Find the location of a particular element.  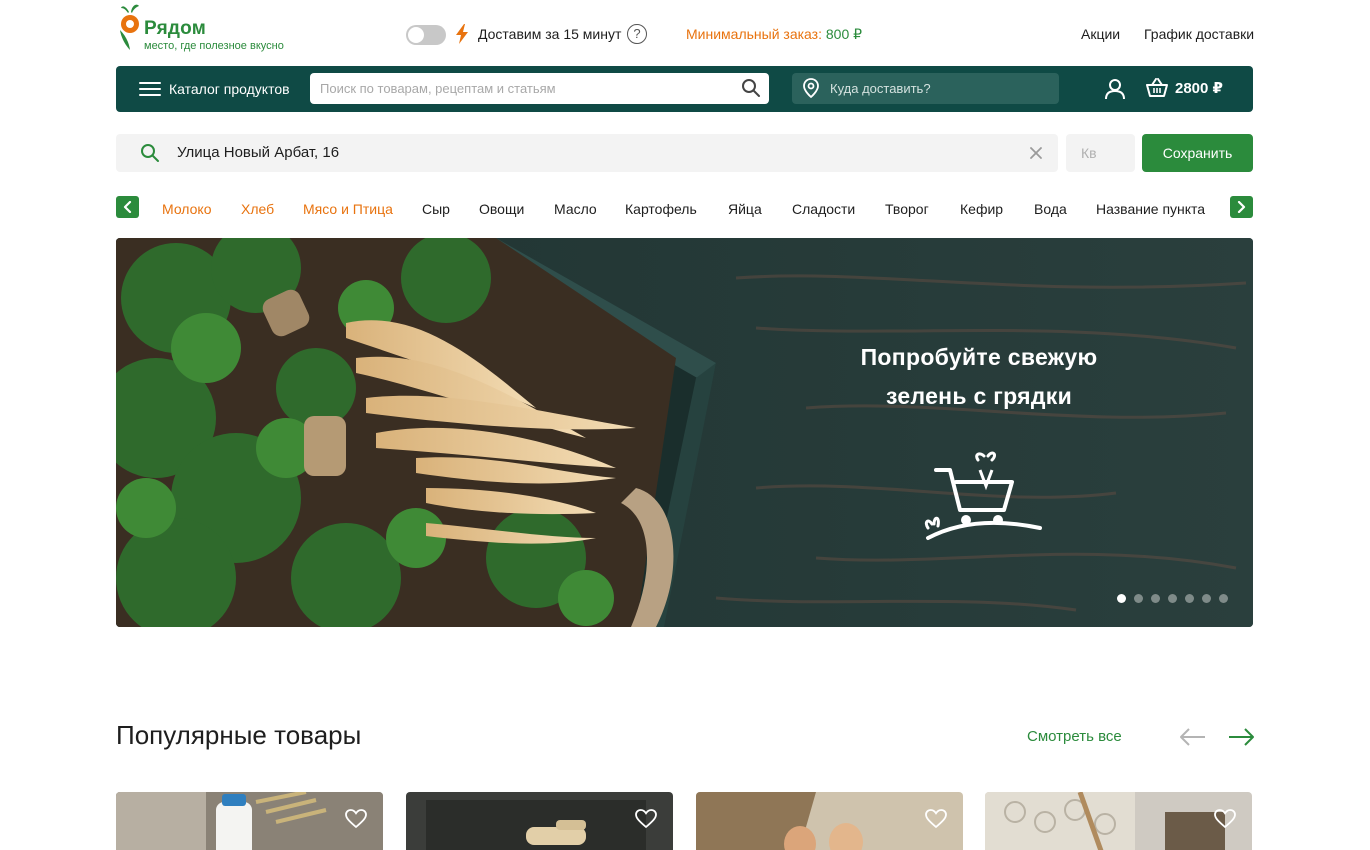

category-item: Картофель is located at coordinates (661, 209).